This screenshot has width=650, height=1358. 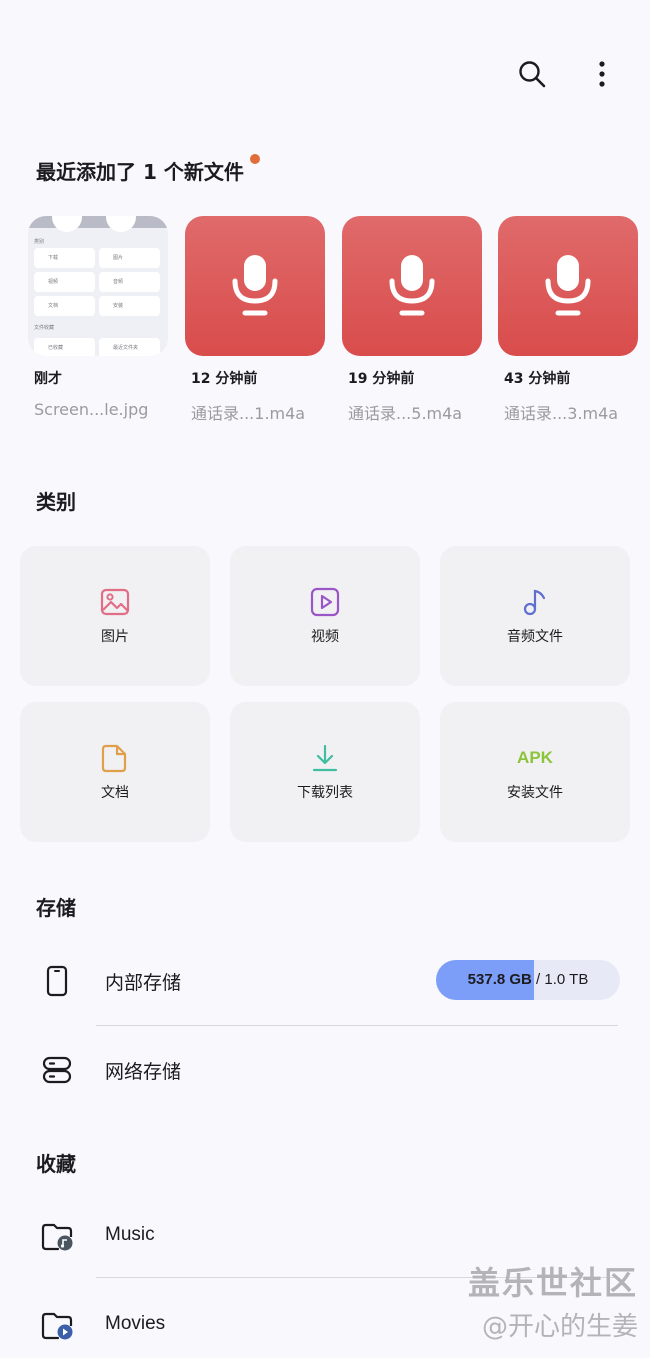 I want to click on watermark-author: @开心的生姜, so click(x=559, y=1327).